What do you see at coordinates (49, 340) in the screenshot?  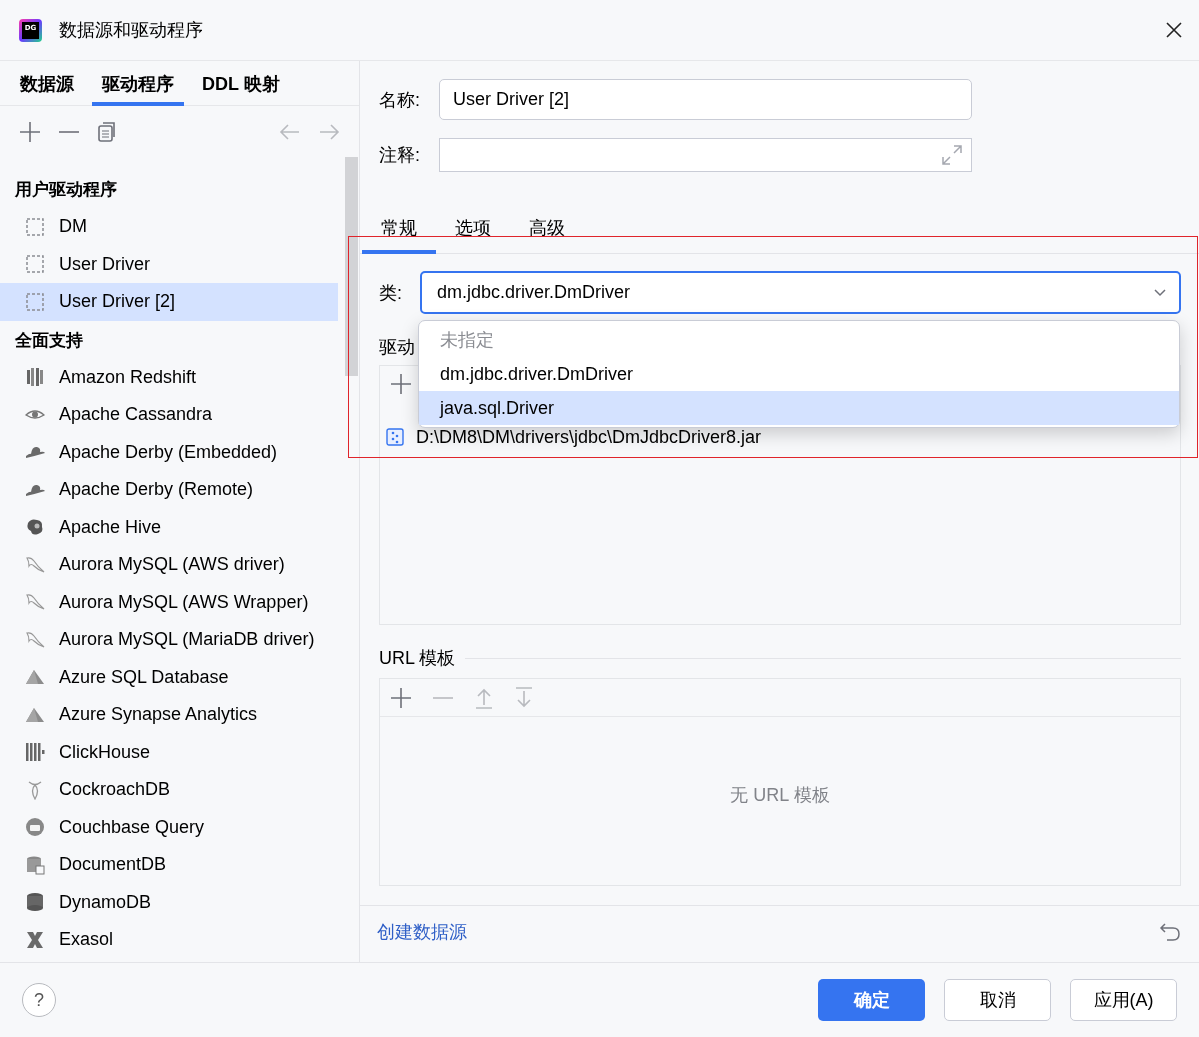 I see `group-header: 全面支持` at bounding box center [49, 340].